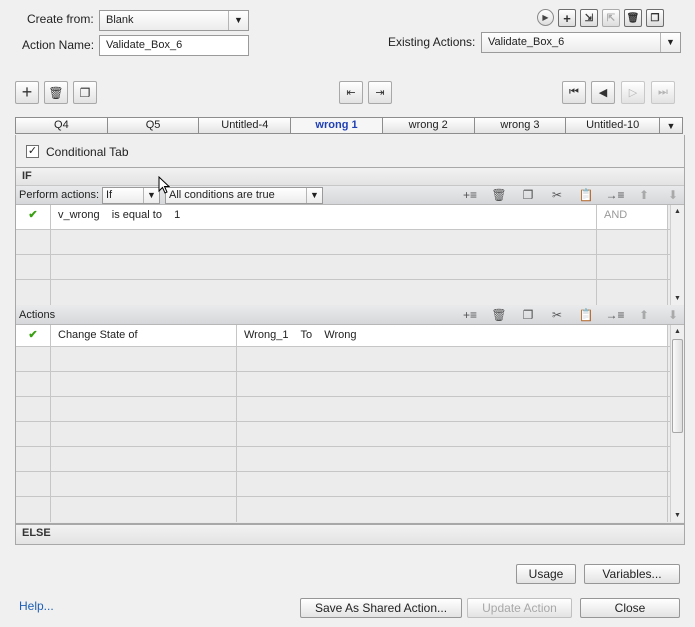  I want to click on if-row-tools: +≡ 🗑 ❐ ✂ 📋 →≡ ⬆ ⬇, so click(575, 195).